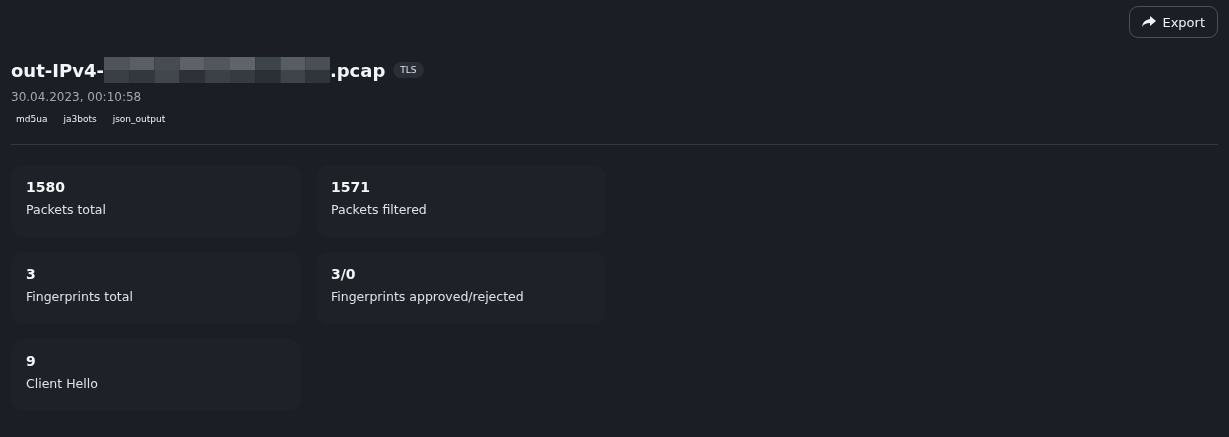 The width and height of the screenshot is (1229, 437). Describe the element at coordinates (408, 70) in the screenshot. I see `protocol-badge: TLS` at that location.